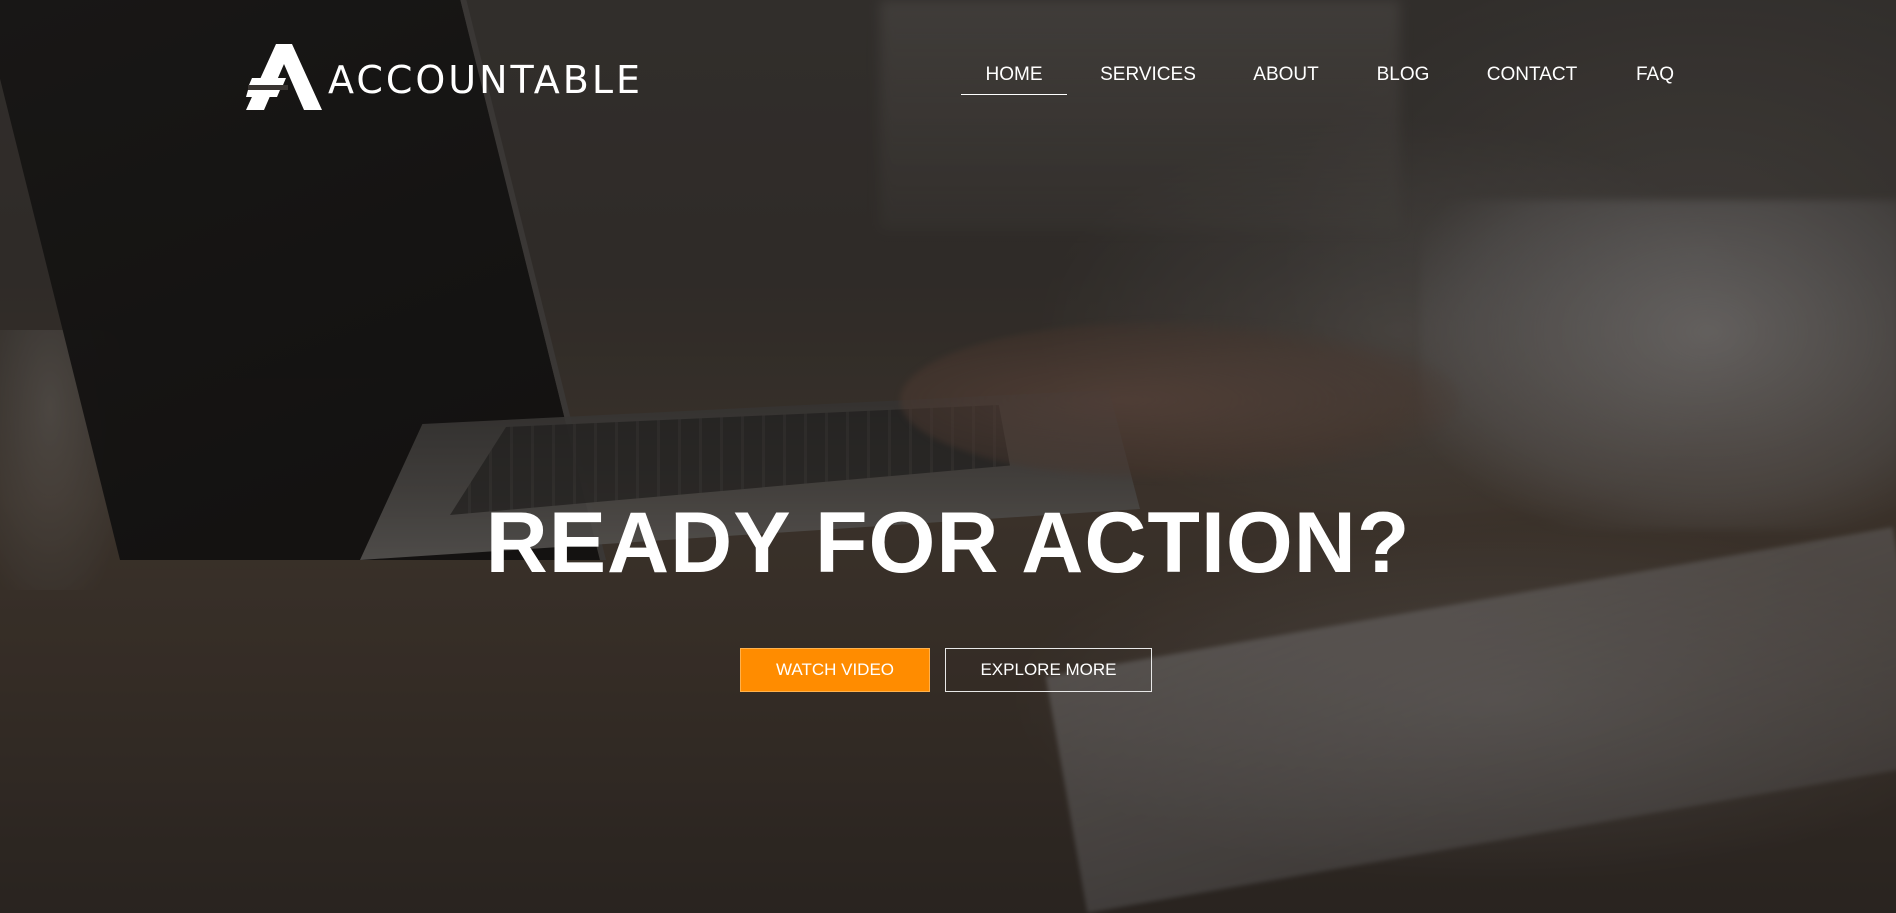  Describe the element at coordinates (948, 543) in the screenshot. I see `hero-headline: READY FOR ACTION?` at that location.